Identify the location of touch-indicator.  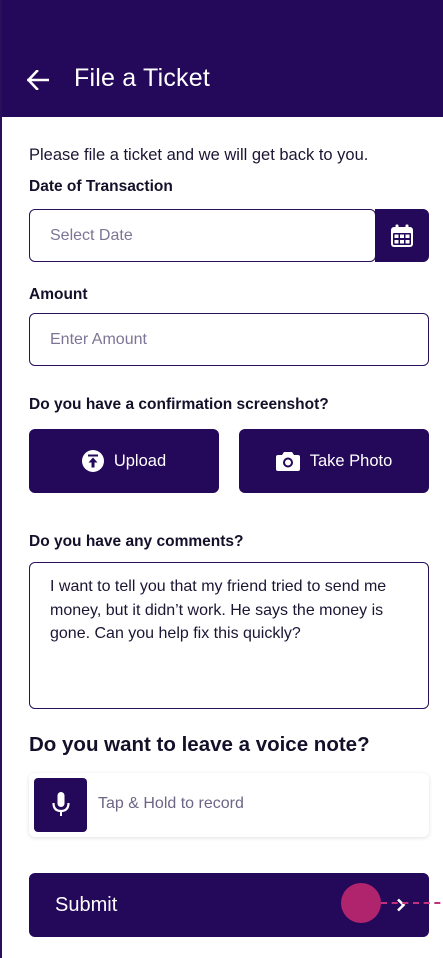
(361, 903).